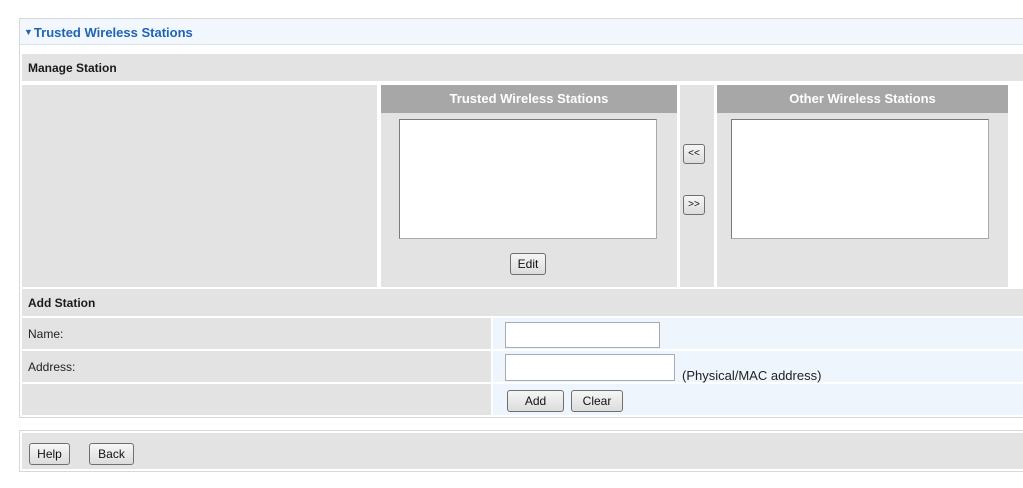  What do you see at coordinates (62, 303) in the screenshot?
I see `add-station-title: Add Station` at bounding box center [62, 303].